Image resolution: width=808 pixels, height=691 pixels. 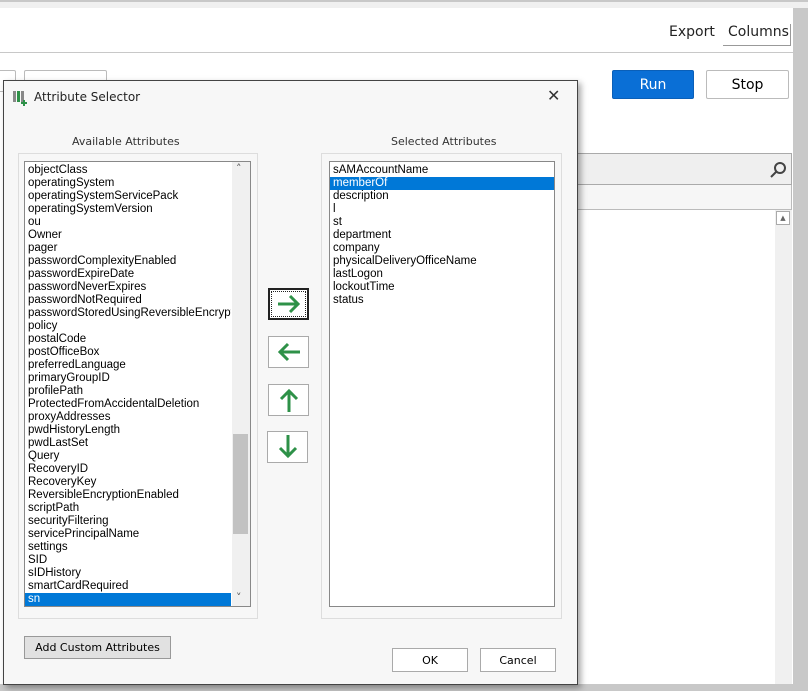 I want to click on list-item: RecoveryID, so click(x=128, y=469).